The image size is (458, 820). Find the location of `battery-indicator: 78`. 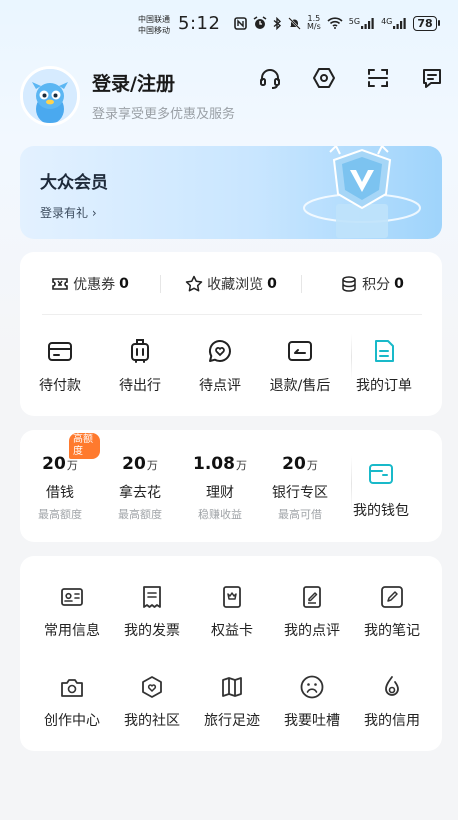

battery-indicator: 78 is located at coordinates (426, 23).